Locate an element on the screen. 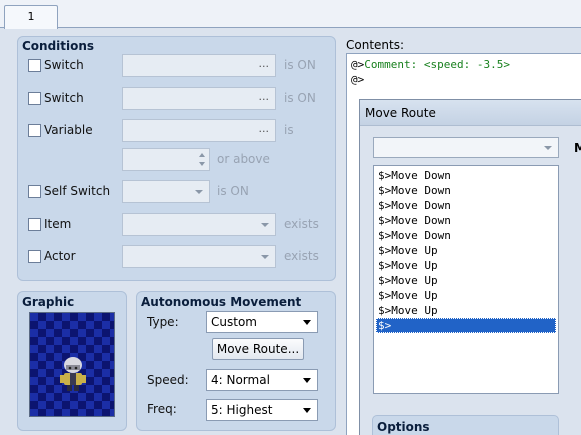 This screenshot has width=581, height=435. freq-select-value: 5: Highest is located at coordinates (242, 410).